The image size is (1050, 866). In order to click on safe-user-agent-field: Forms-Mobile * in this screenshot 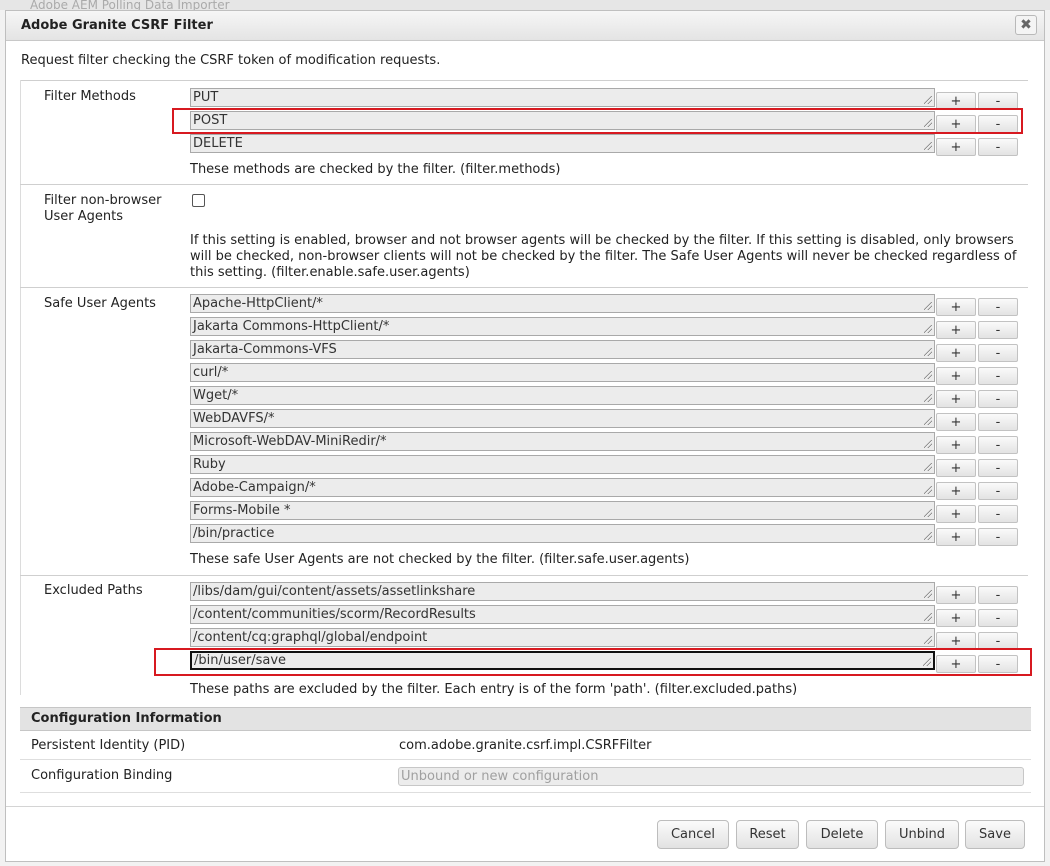, I will do `click(562, 510)`.